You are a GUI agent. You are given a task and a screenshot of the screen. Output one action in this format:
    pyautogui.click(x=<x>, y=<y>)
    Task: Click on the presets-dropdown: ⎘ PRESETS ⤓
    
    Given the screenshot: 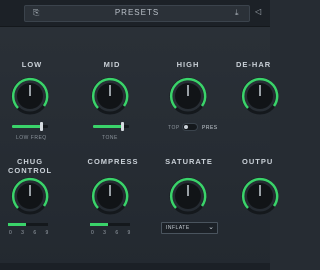 What is the action you would take?
    pyautogui.click(x=137, y=13)
    